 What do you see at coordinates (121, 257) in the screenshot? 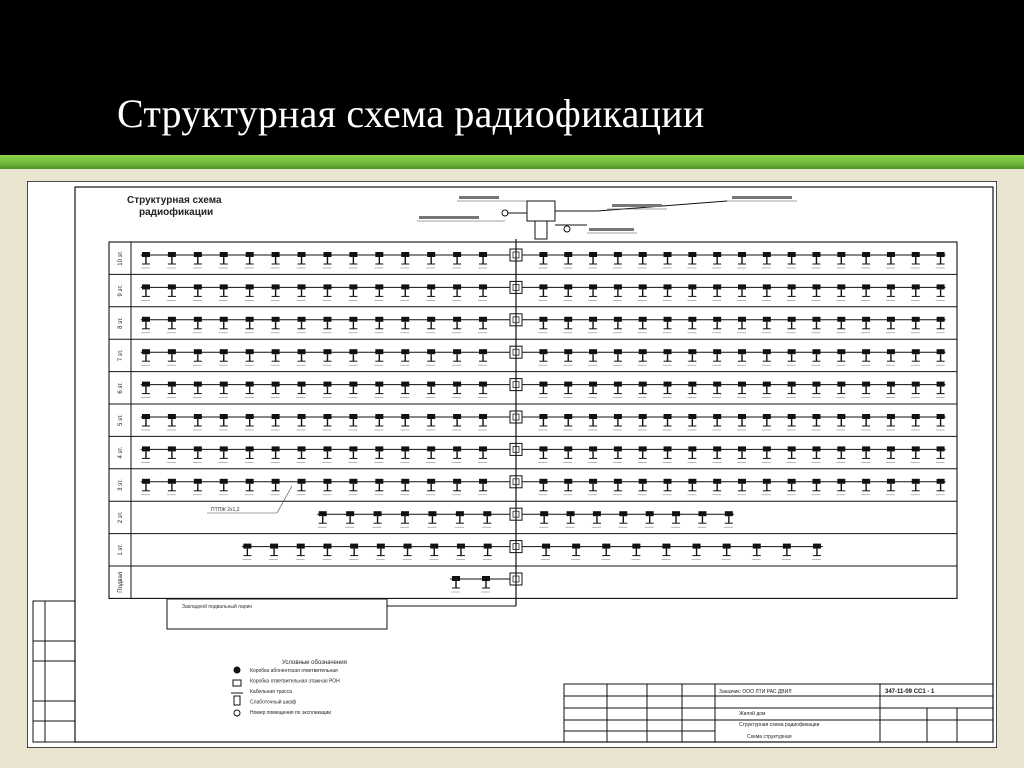
I see `floor-label: 10 эт.` at bounding box center [121, 257].